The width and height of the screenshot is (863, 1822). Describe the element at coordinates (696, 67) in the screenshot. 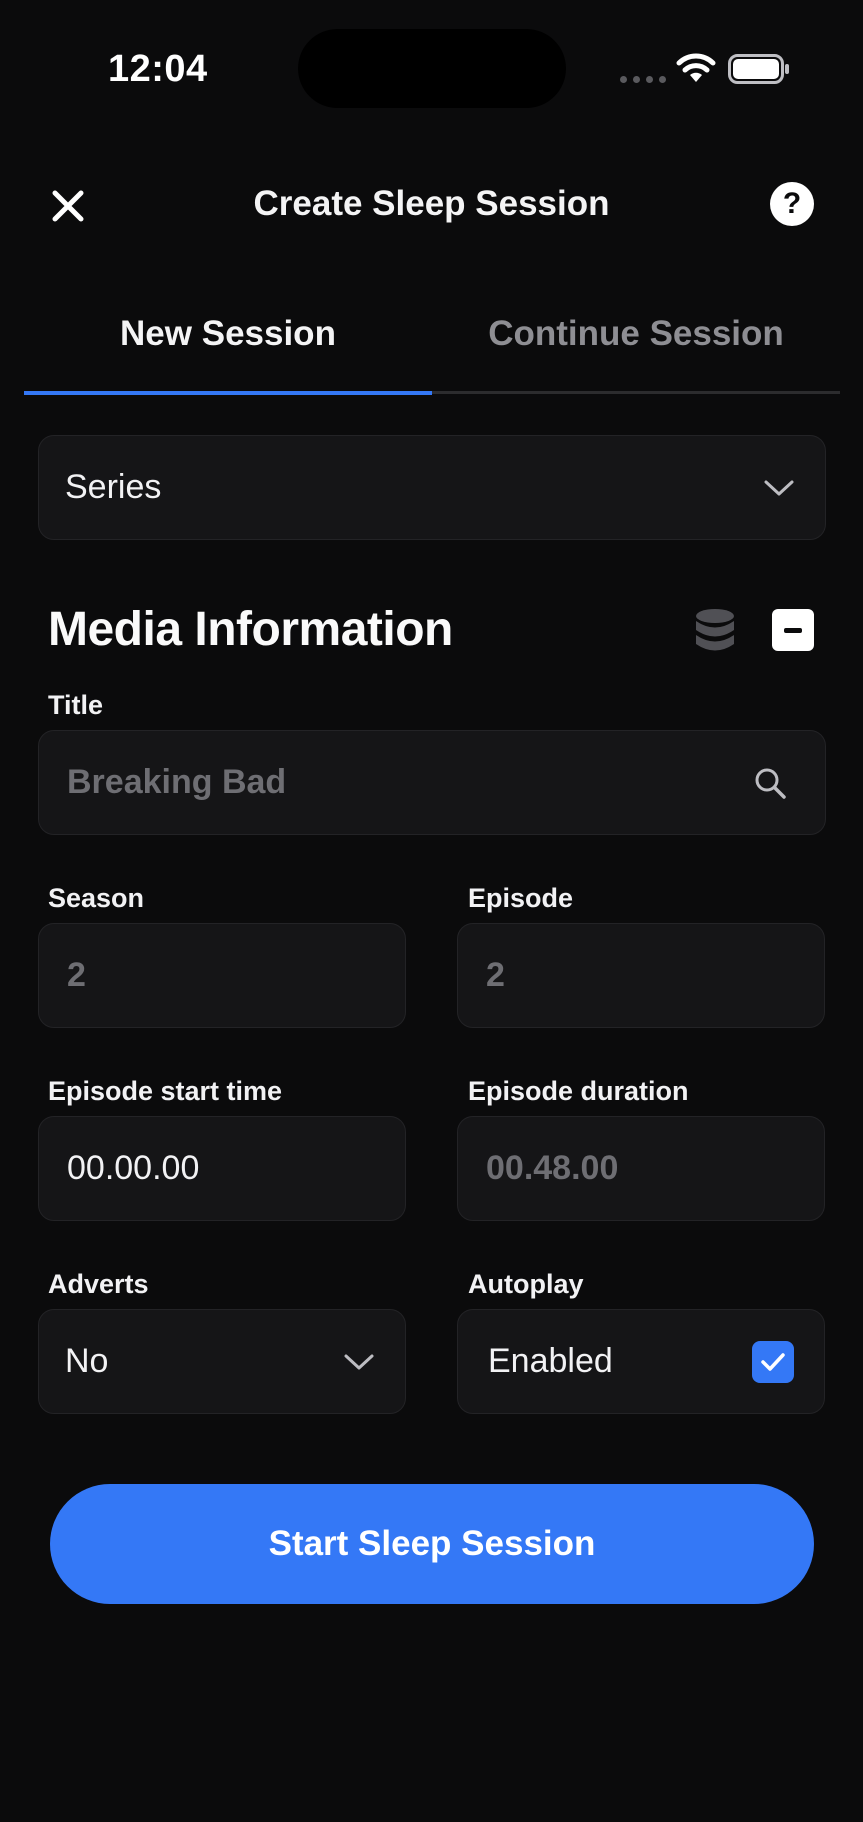

I see `wifi-icon` at that location.